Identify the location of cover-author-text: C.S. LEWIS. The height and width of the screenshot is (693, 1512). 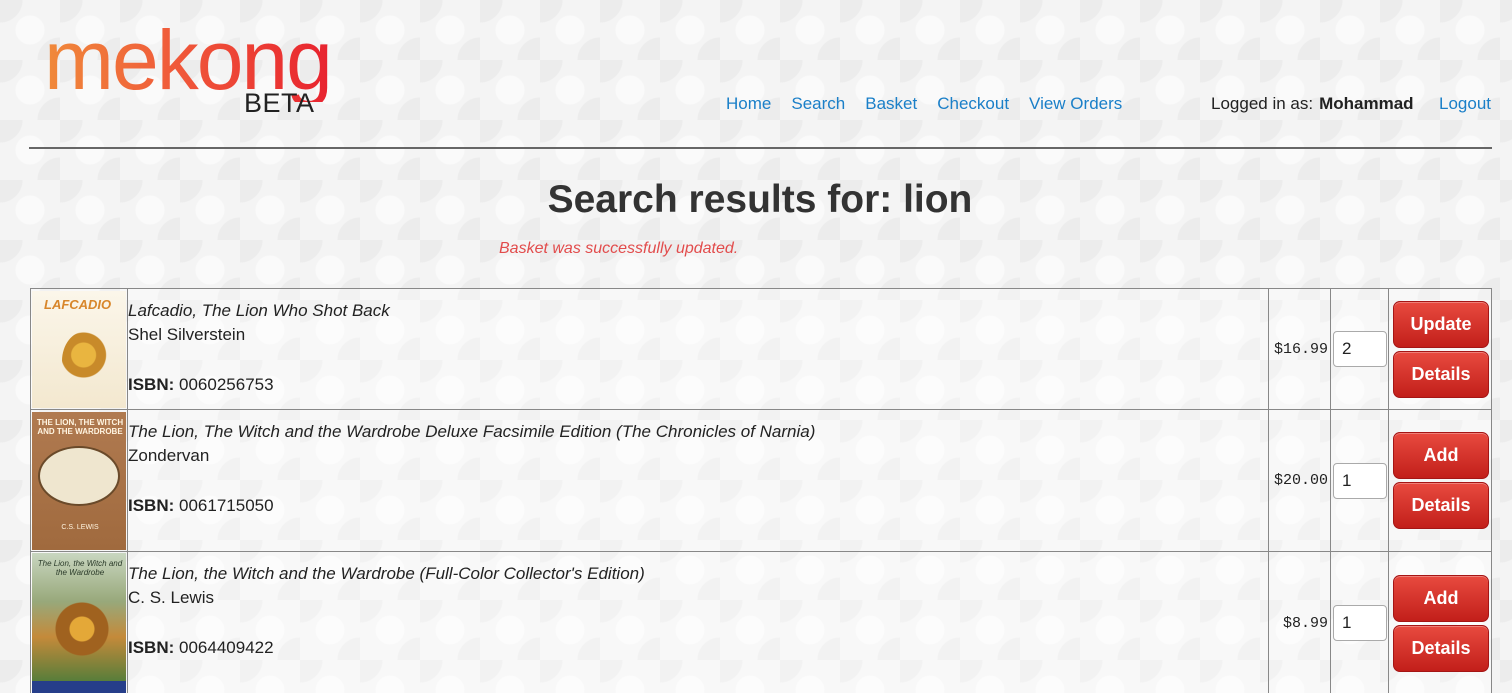
(80, 527).